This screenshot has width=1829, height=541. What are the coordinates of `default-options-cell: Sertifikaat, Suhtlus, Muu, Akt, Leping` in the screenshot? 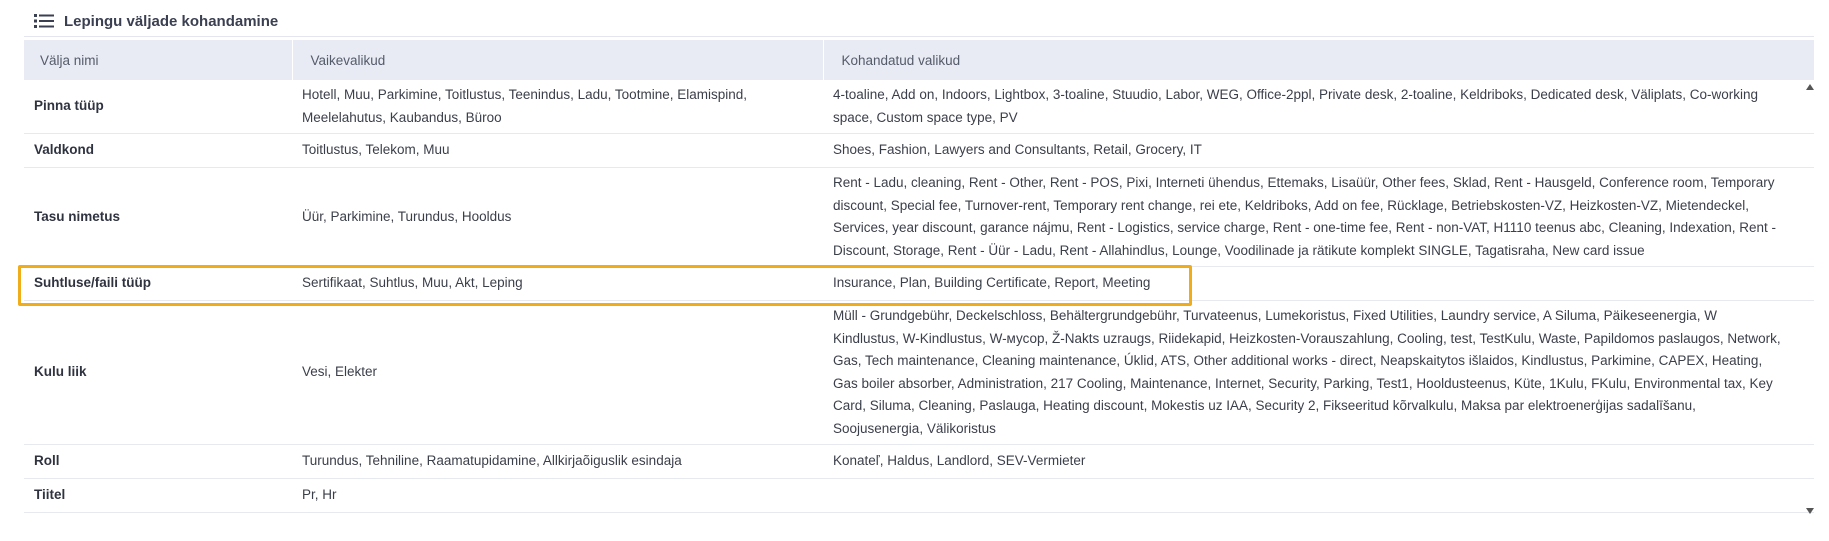 It's located at (557, 283).